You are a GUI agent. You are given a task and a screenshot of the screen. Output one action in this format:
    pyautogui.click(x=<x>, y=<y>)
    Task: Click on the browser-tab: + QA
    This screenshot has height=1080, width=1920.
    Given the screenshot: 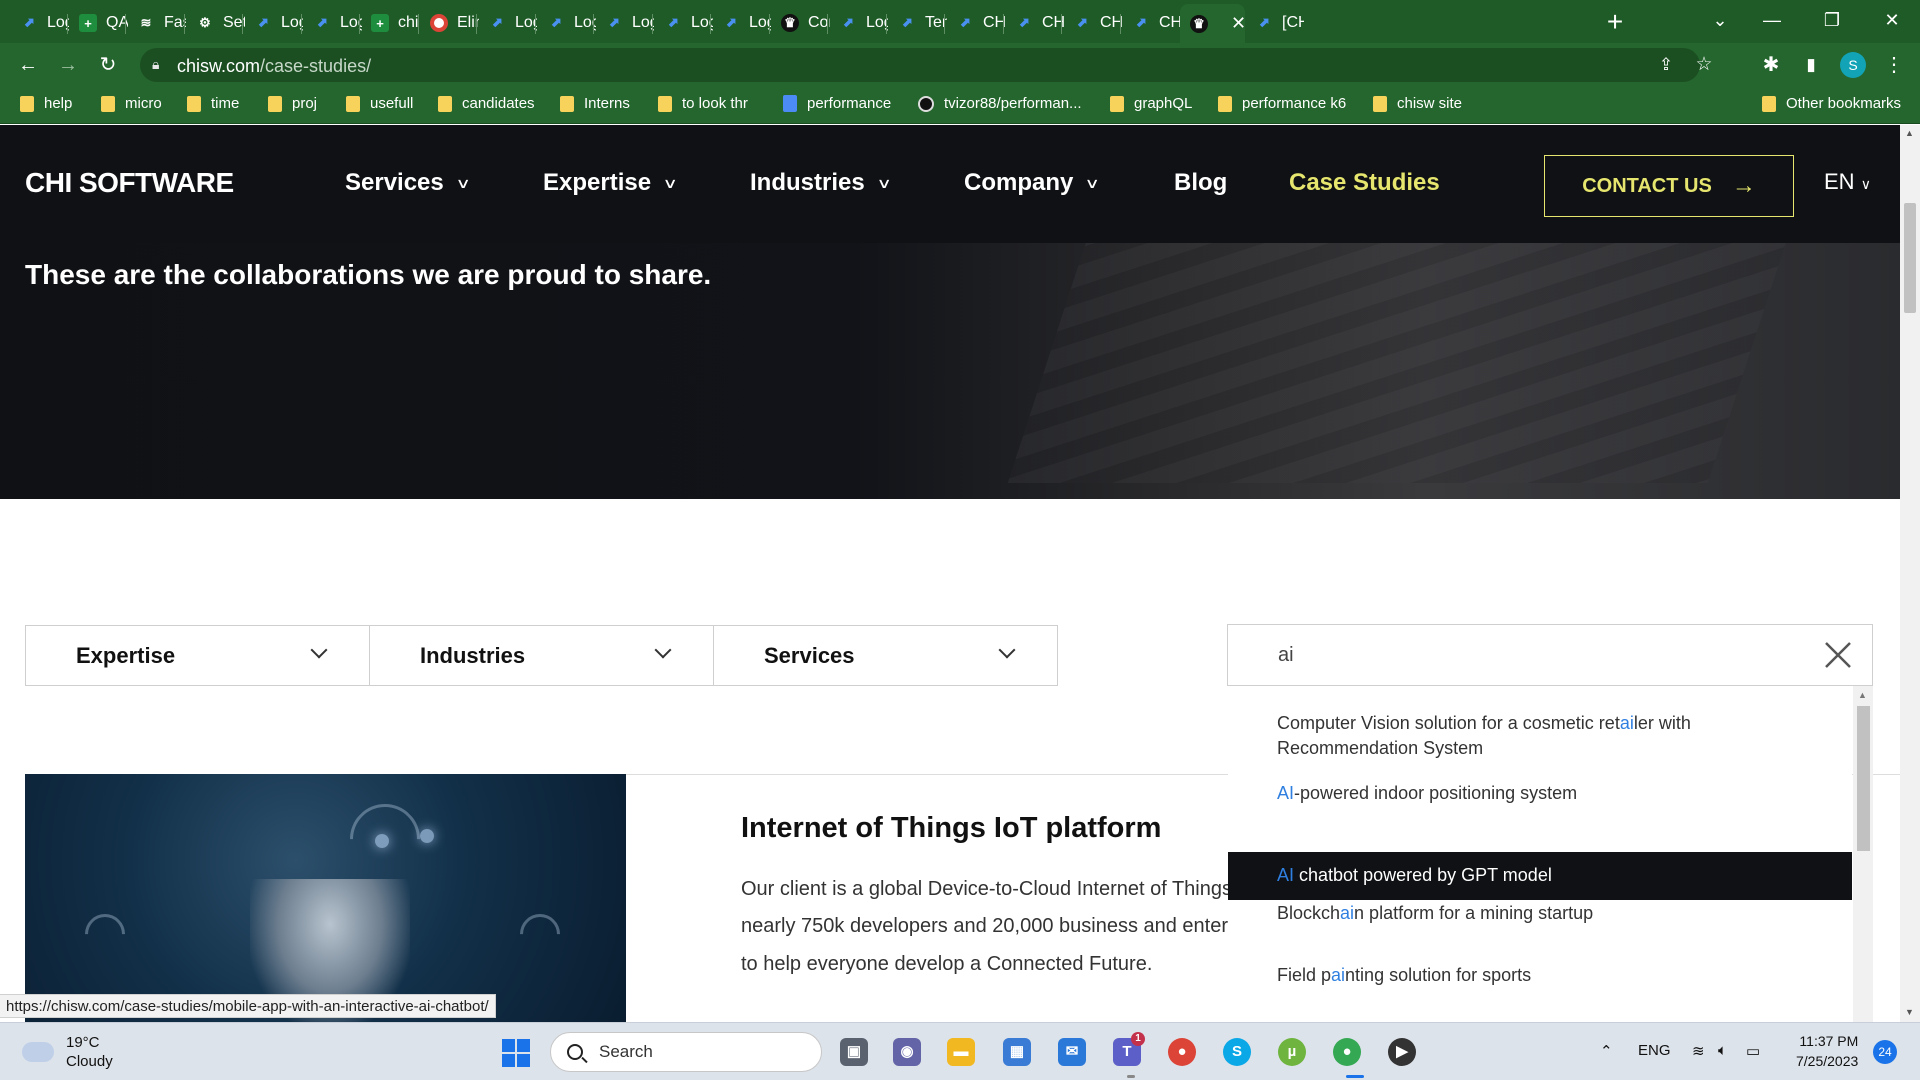 What is the action you would take?
    pyautogui.click(x=98, y=23)
    